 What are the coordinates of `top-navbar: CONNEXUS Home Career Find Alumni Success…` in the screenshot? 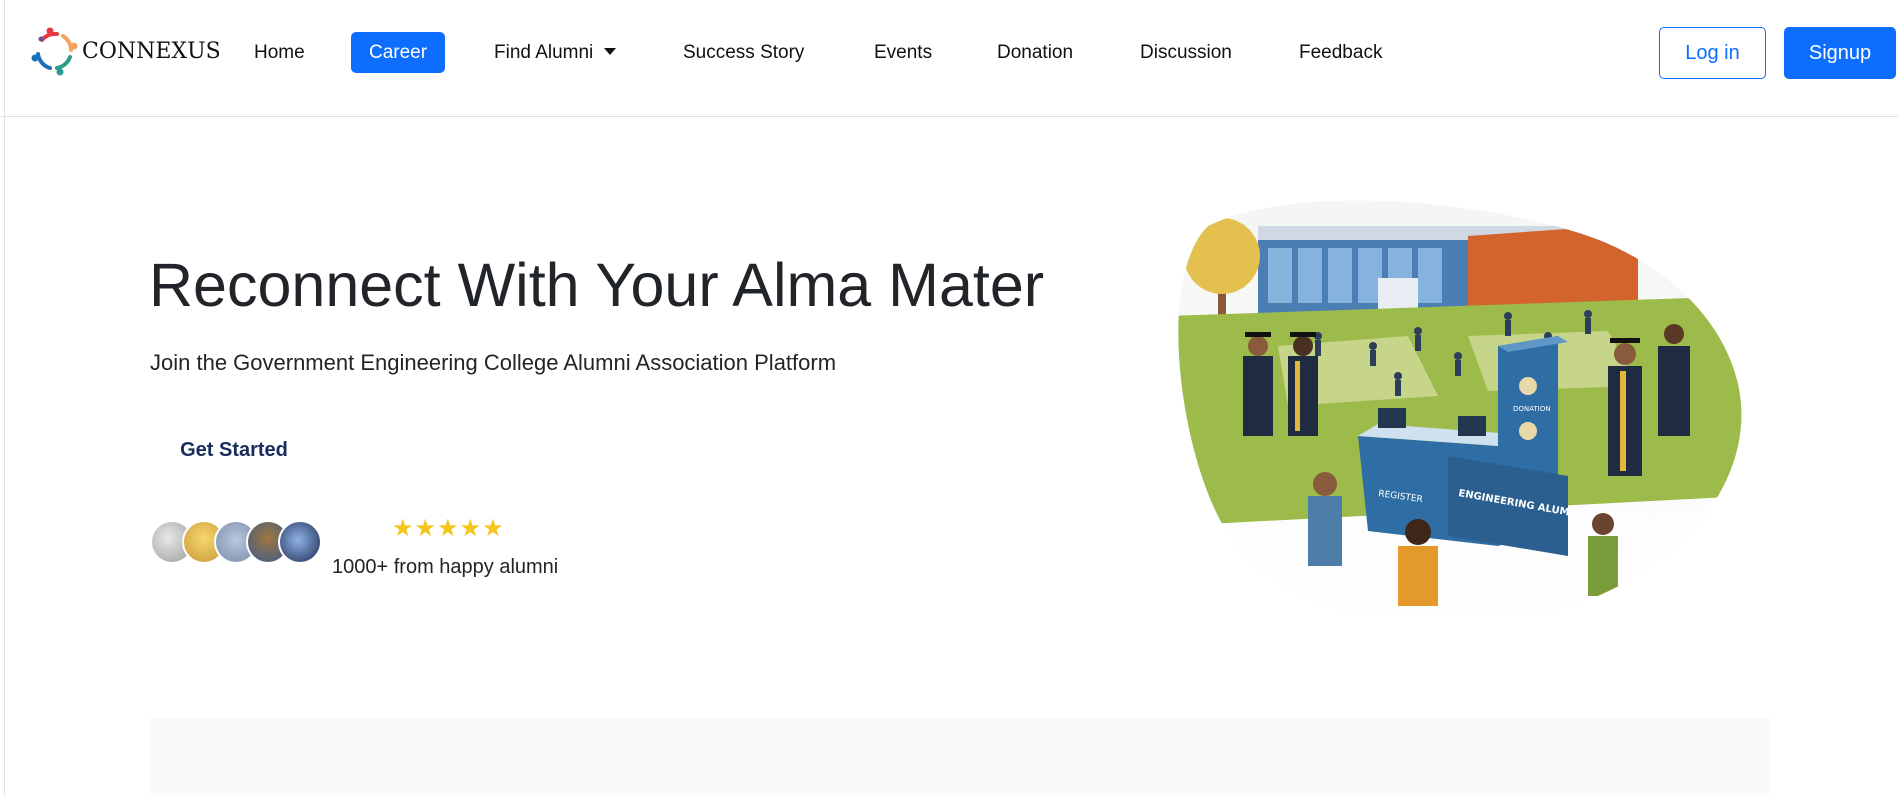 It's located at (949, 58).